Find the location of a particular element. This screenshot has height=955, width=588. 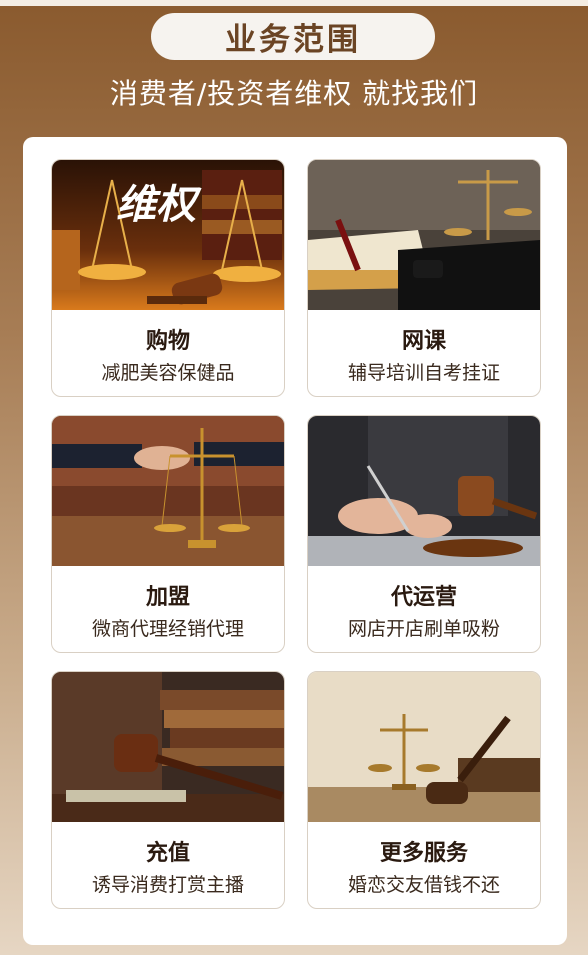

scales-gavel-image is located at coordinates (424, 747).